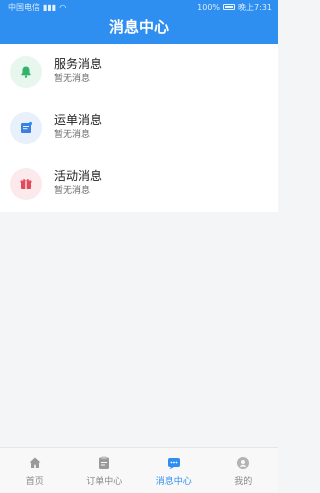  What do you see at coordinates (63, 7) in the screenshot?
I see `wifi-icon: ◠` at bounding box center [63, 7].